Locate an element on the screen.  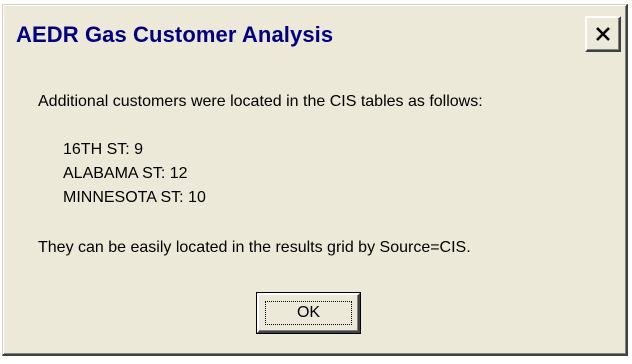
close-icon is located at coordinates (603, 34).